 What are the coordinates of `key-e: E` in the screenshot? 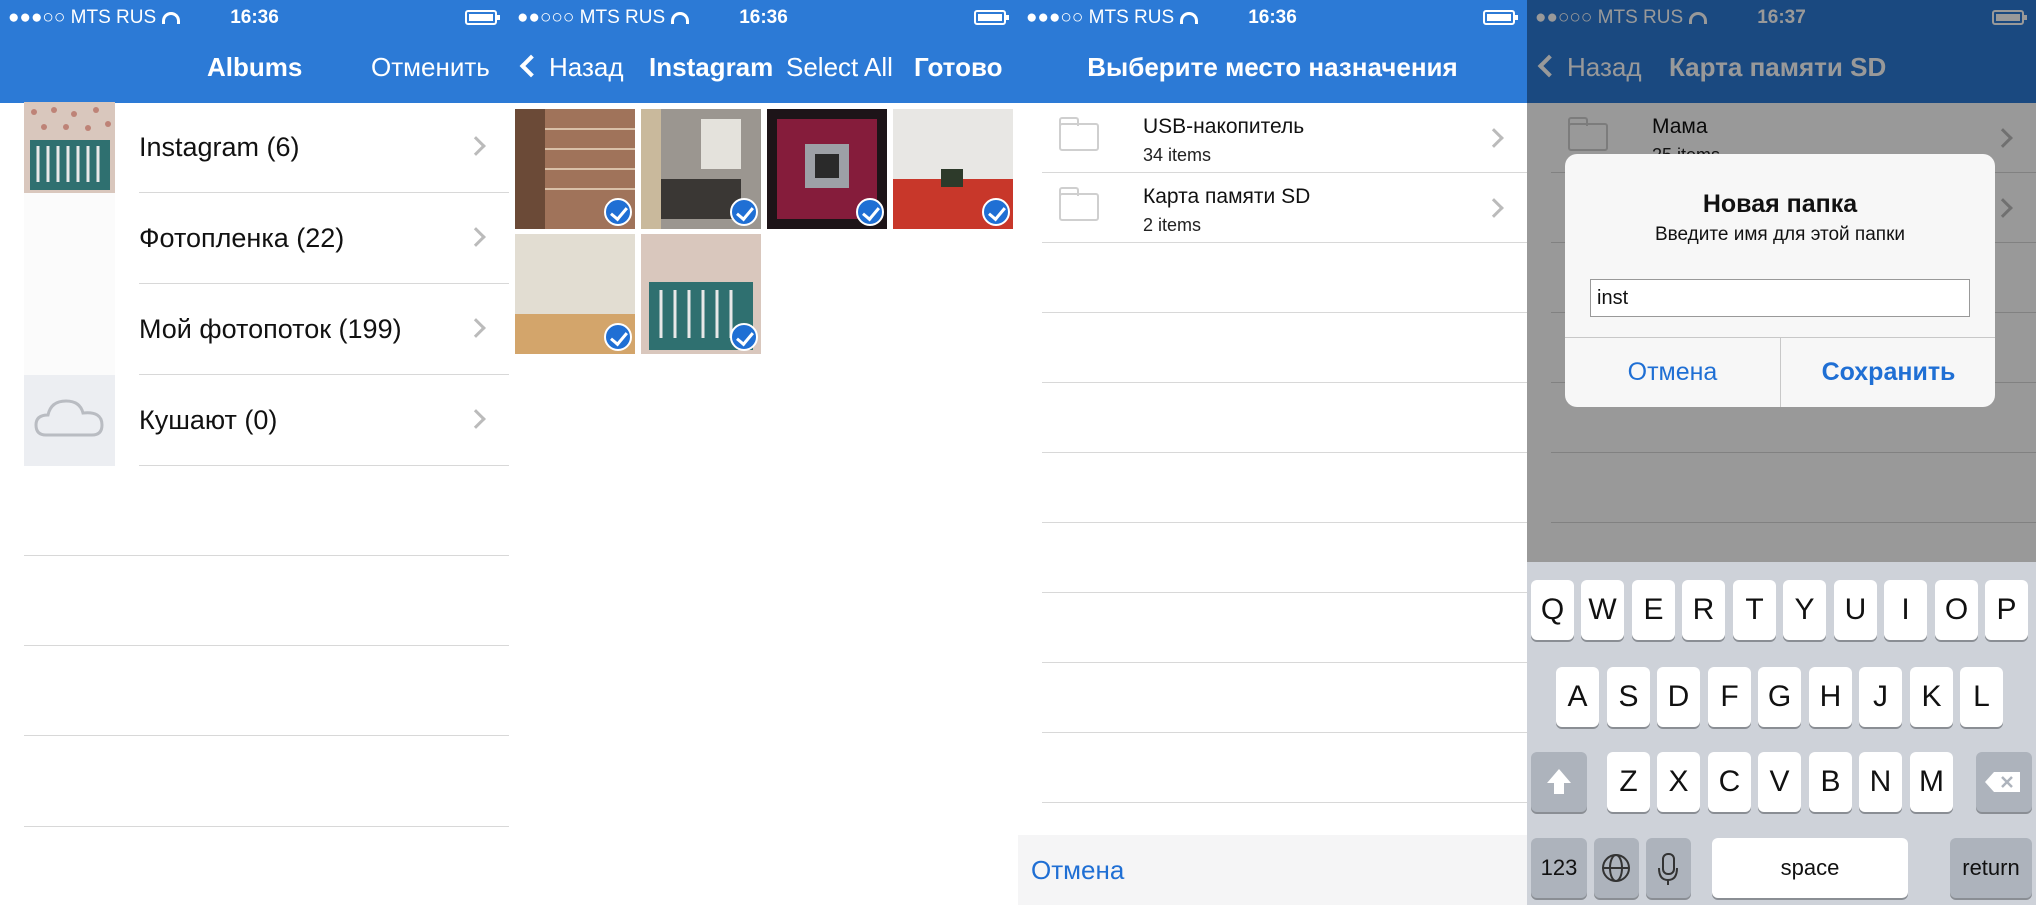 It's located at (1653, 610).